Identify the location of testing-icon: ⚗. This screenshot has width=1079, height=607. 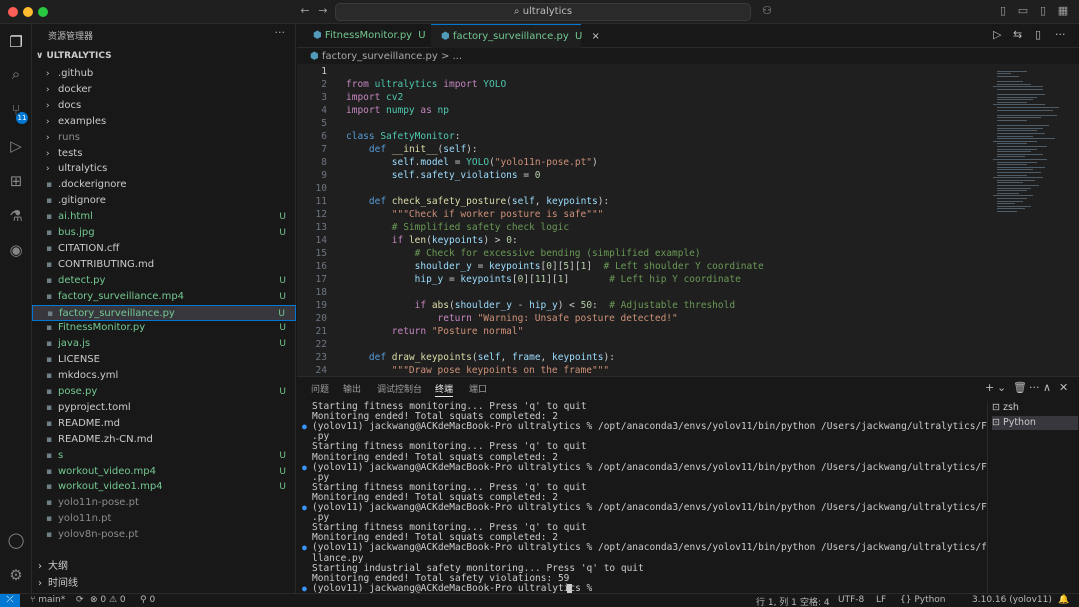
(16, 216).